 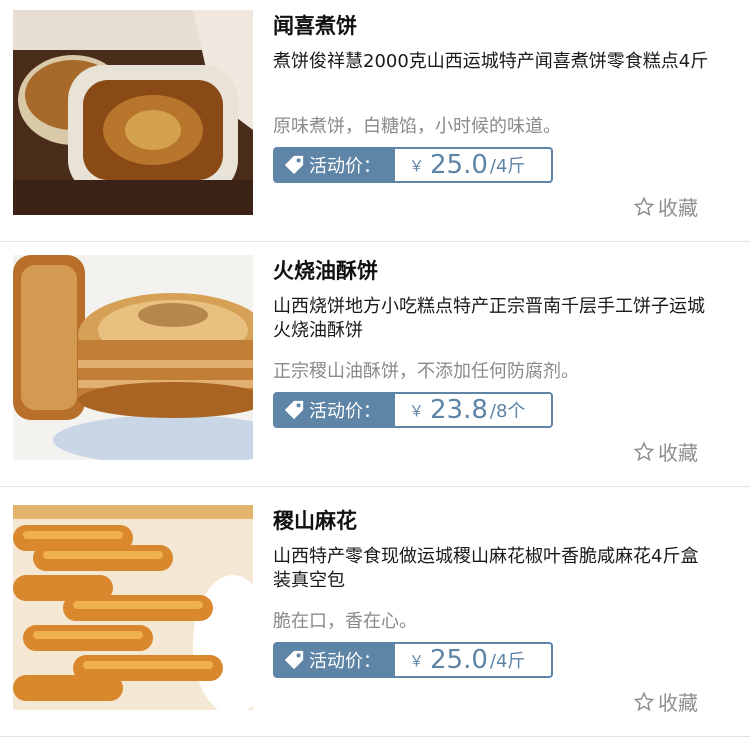 I want to click on price-unit: /8个, so click(x=507, y=411).